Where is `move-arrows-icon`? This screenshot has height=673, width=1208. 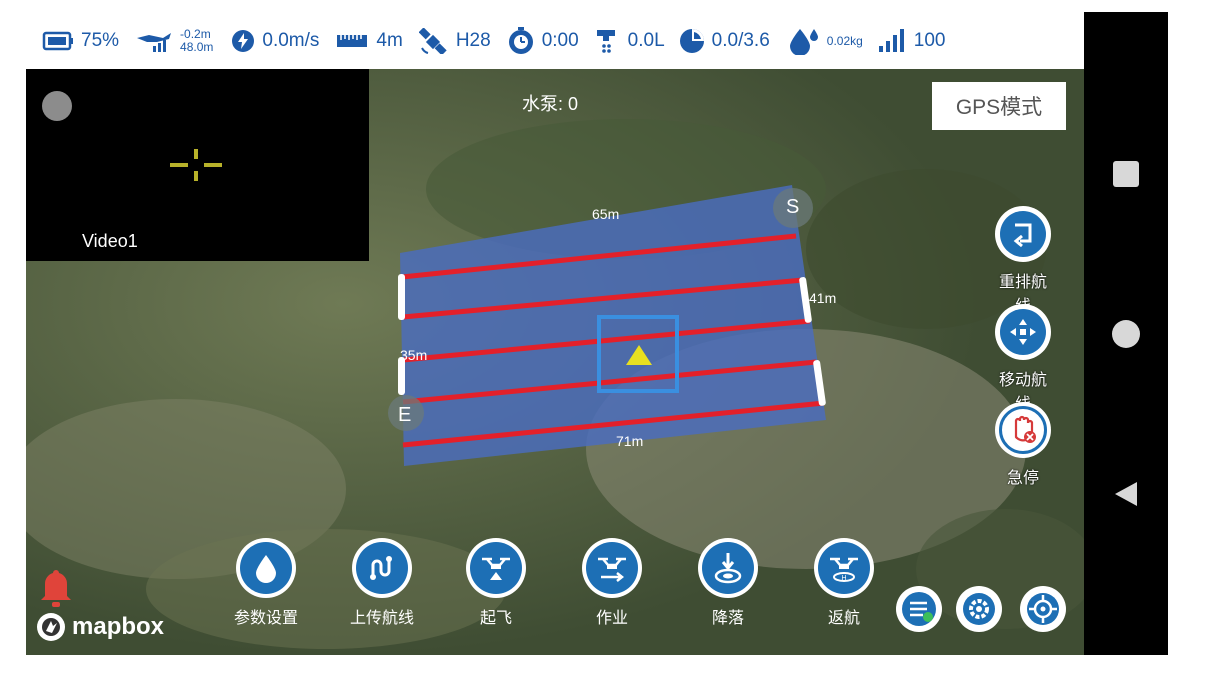
move-arrows-icon is located at coordinates (1023, 332).